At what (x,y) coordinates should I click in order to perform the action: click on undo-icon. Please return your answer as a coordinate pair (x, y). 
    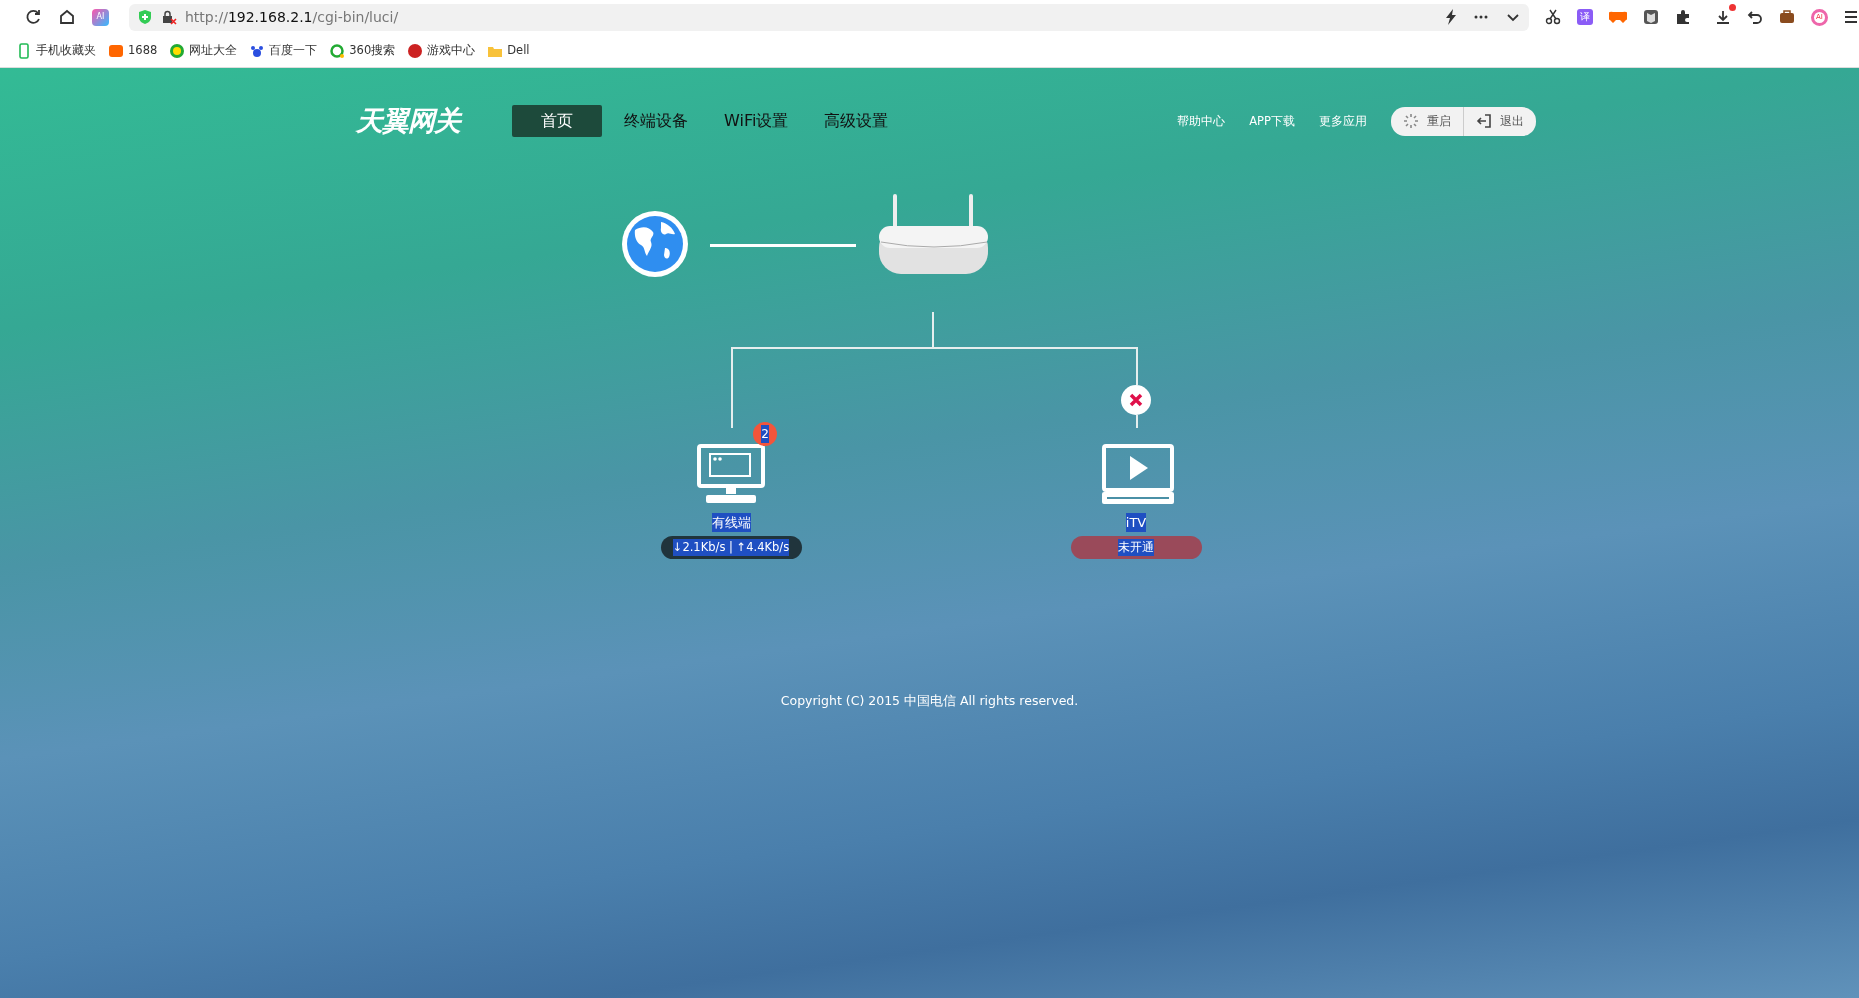
    Looking at the image, I should click on (1755, 17).